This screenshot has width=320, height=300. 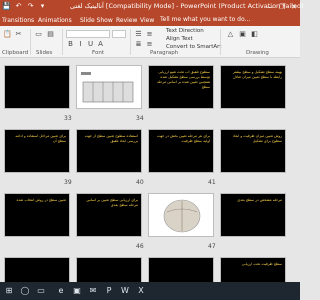 I want to click on group-paragraph-label: Paragraph, so click(x=164, y=53).